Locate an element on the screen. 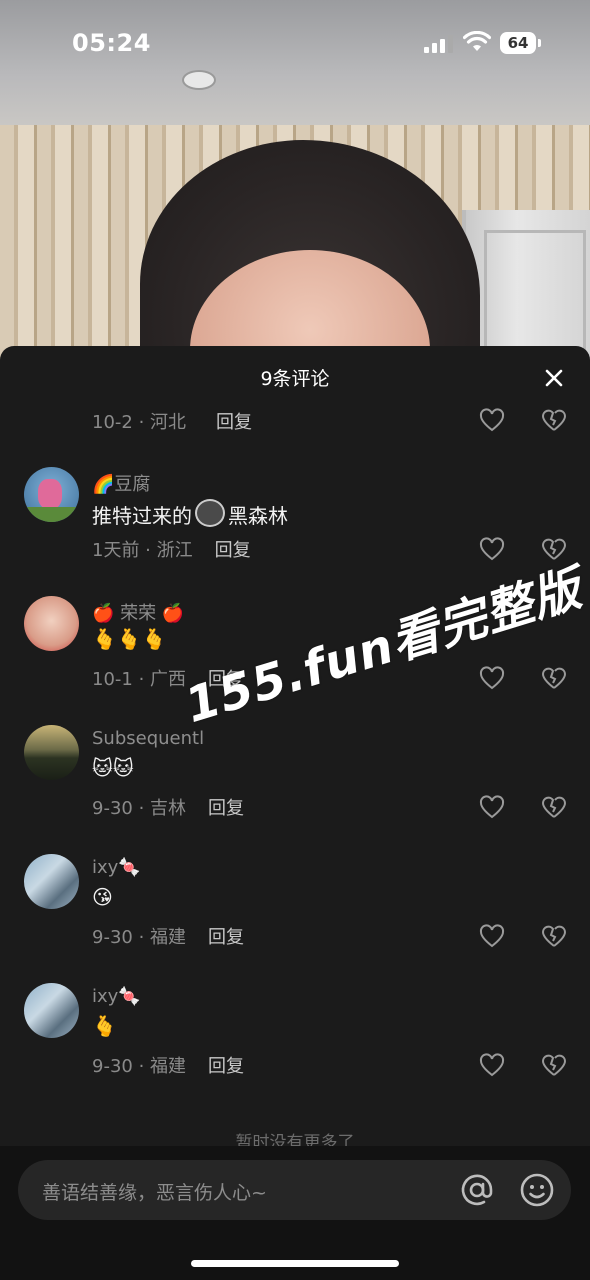 This screenshot has height=1280, width=590. cat-face-sticker is located at coordinates (210, 513).